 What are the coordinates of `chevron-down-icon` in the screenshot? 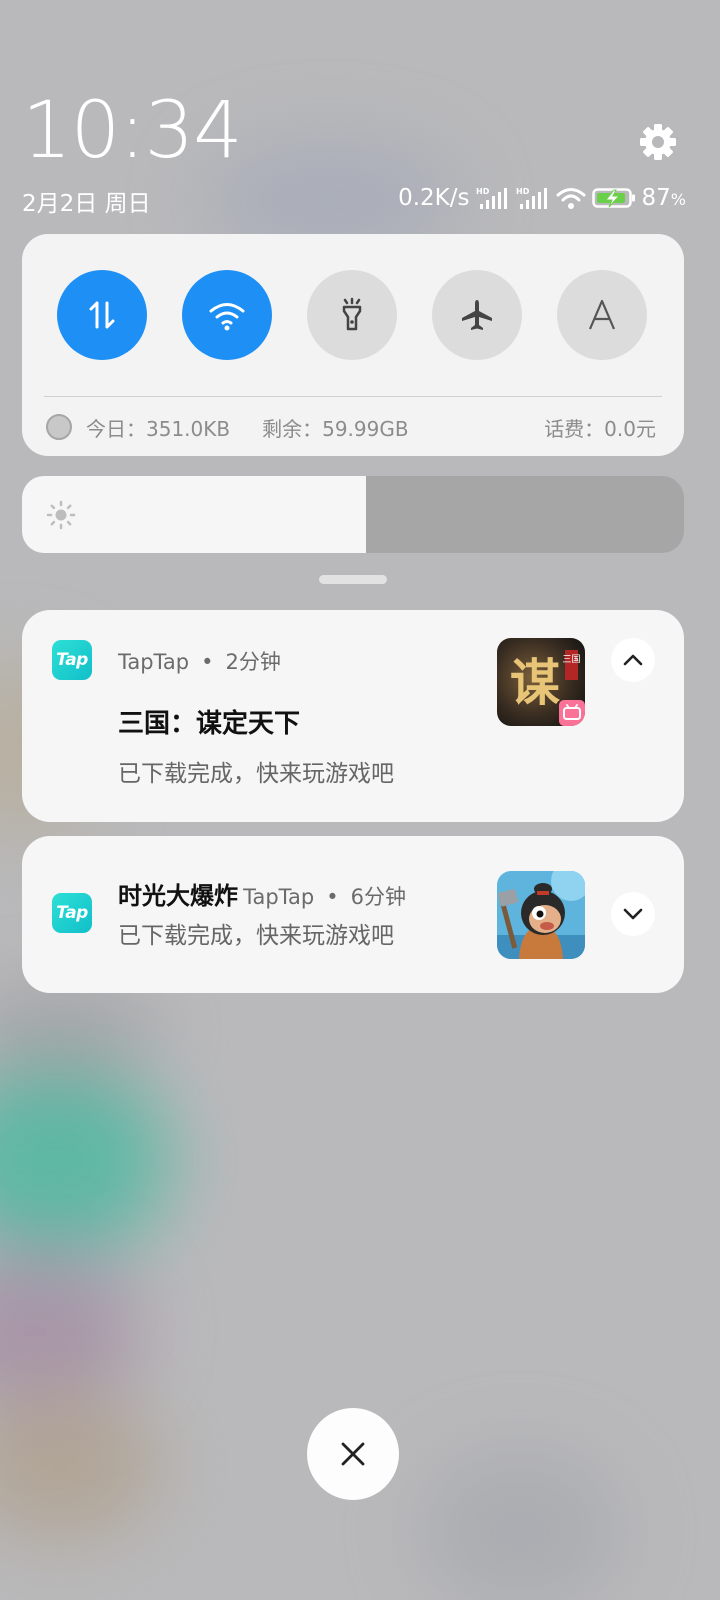 It's located at (633, 914).